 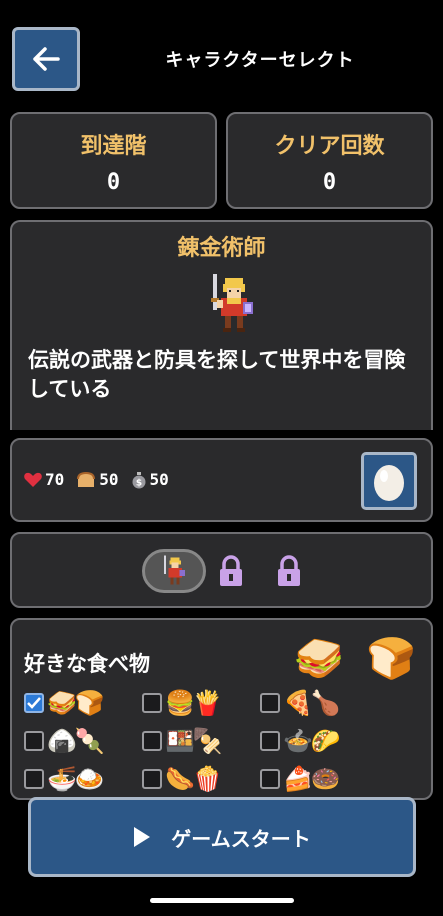 What do you see at coordinates (221, 480) in the screenshot?
I see `character-stats-panel: 70 50 $ 50` at bounding box center [221, 480].